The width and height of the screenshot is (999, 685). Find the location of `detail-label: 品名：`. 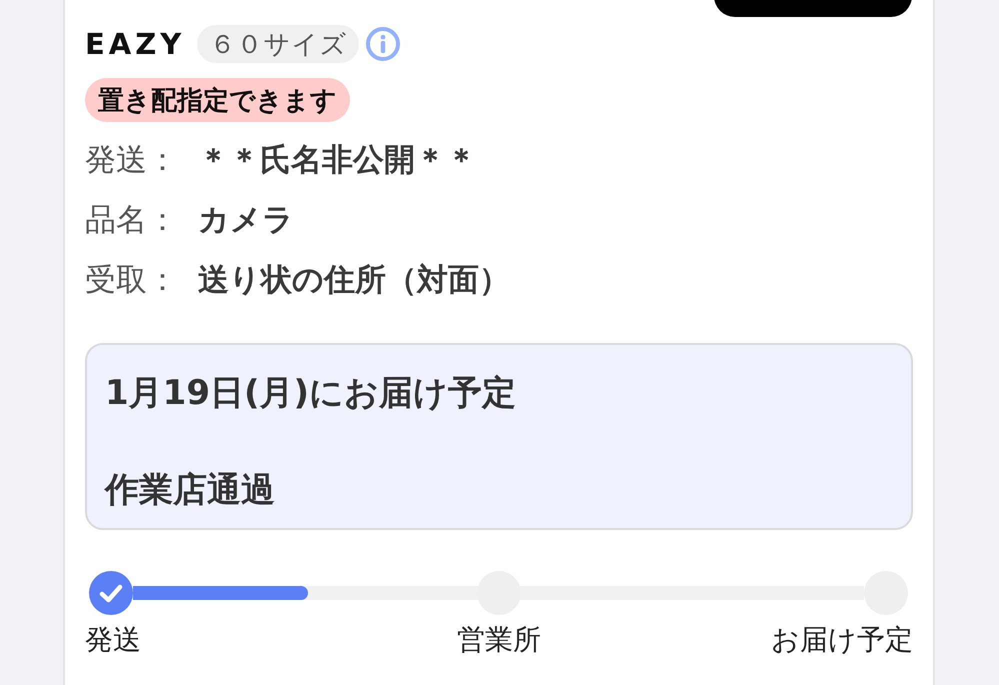

detail-label: 品名： is located at coordinates (131, 220).